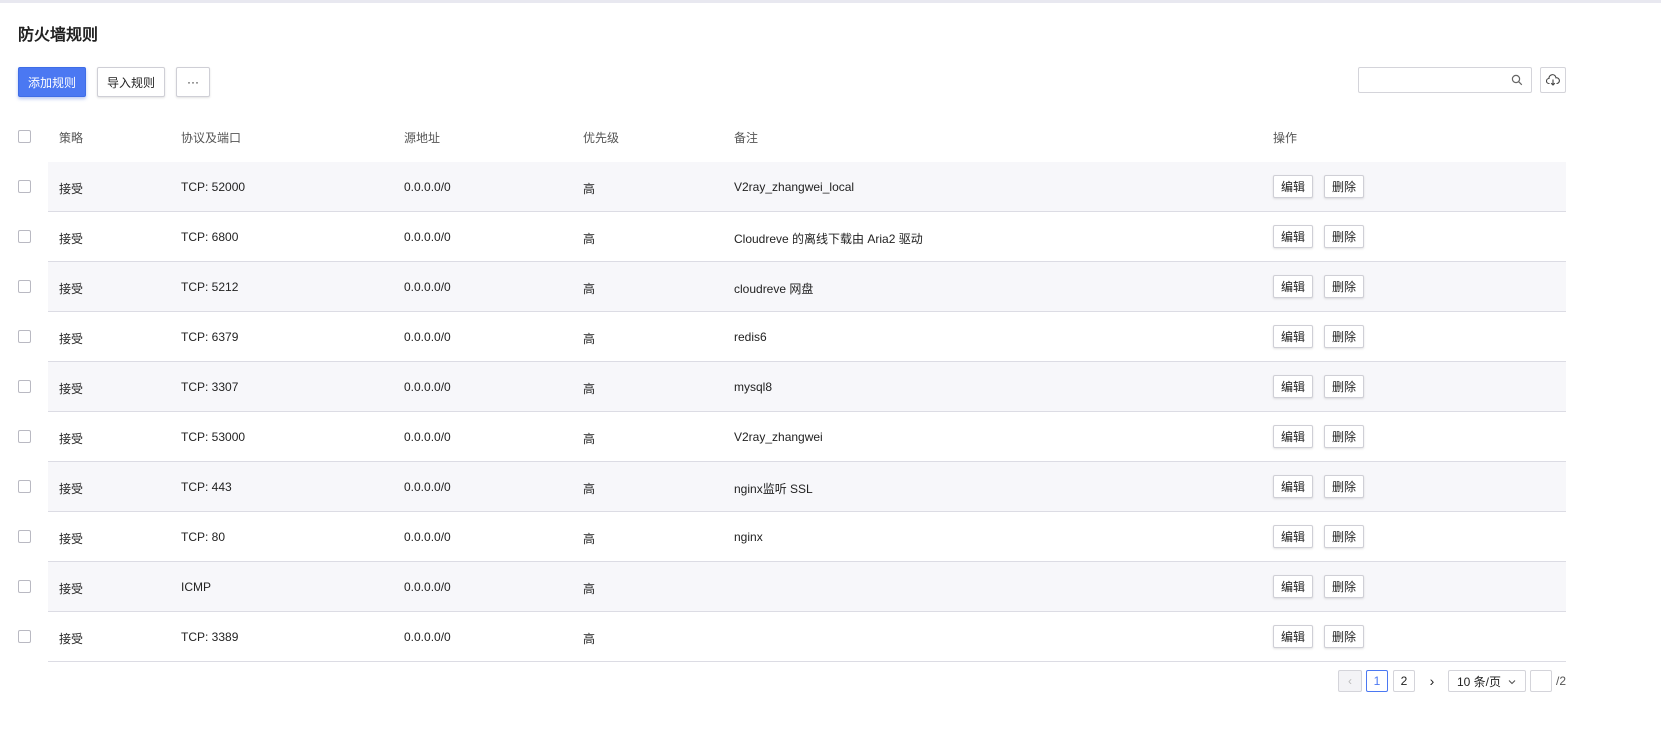 Image resolution: width=1661 pixels, height=748 pixels. I want to click on cell-protocol: TCP: 80, so click(203, 537).